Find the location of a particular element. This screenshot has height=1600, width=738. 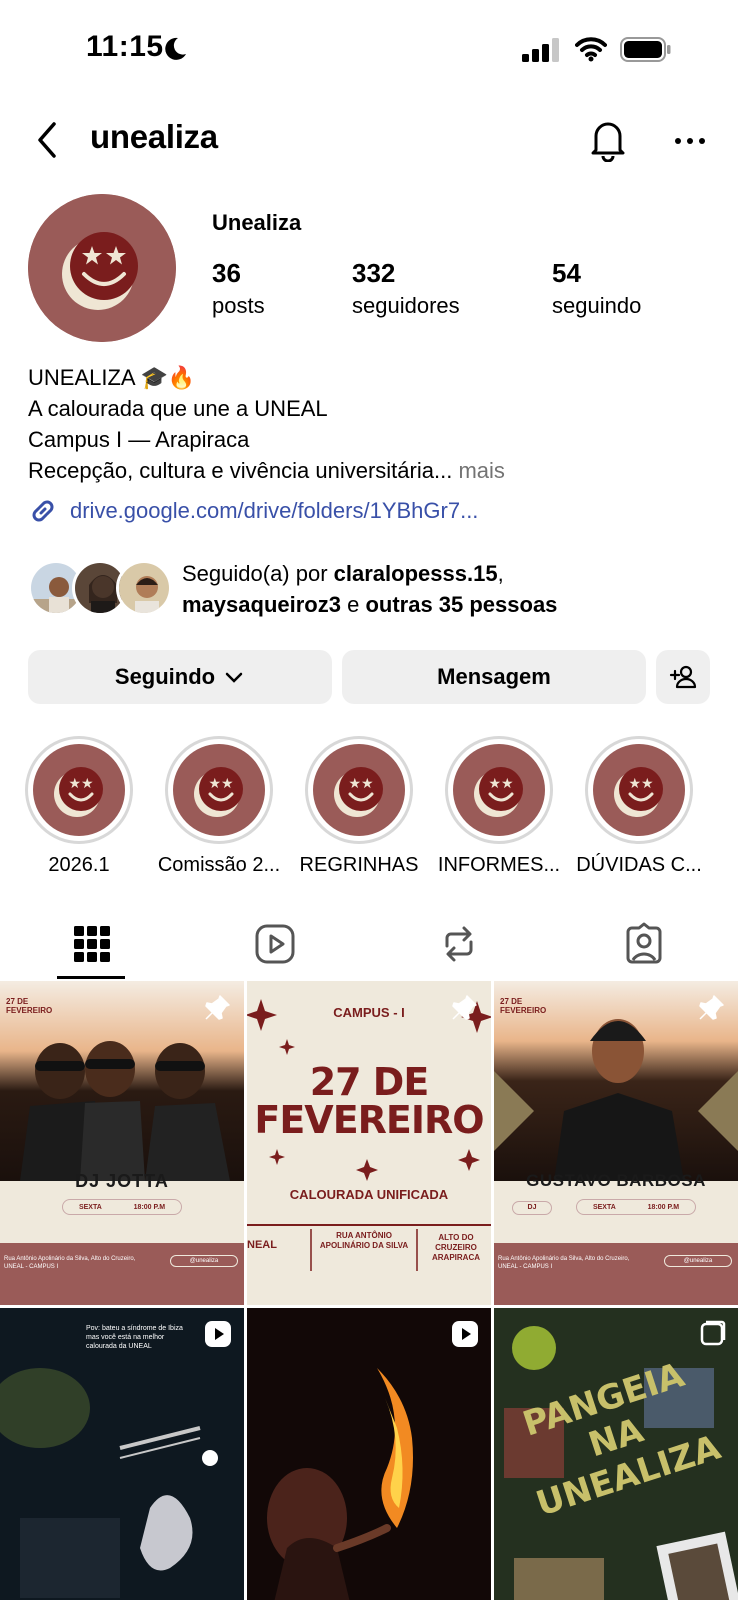

more-icon is located at coordinates (690, 141).